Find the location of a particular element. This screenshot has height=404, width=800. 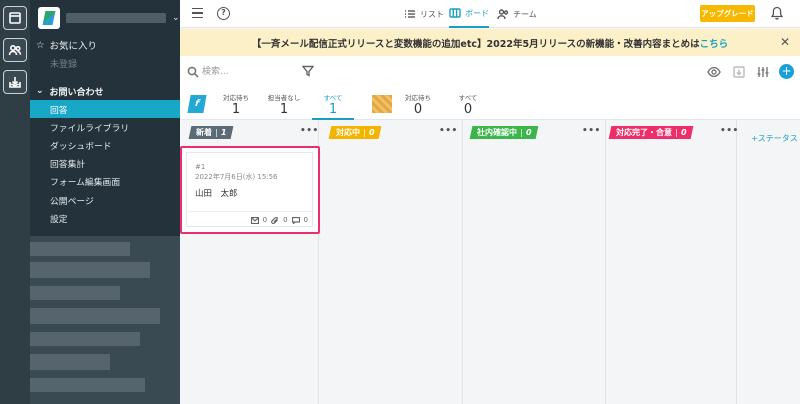

column-header-new: 新着 | 1 is located at coordinates (210, 132).